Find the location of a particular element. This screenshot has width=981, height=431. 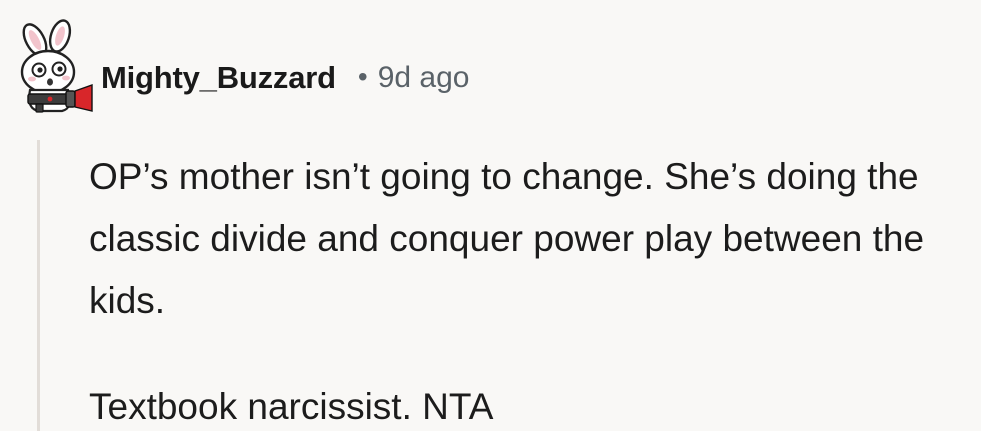

comment-header: Mighty_Buzzard • 9d ago is located at coordinates (285, 78).